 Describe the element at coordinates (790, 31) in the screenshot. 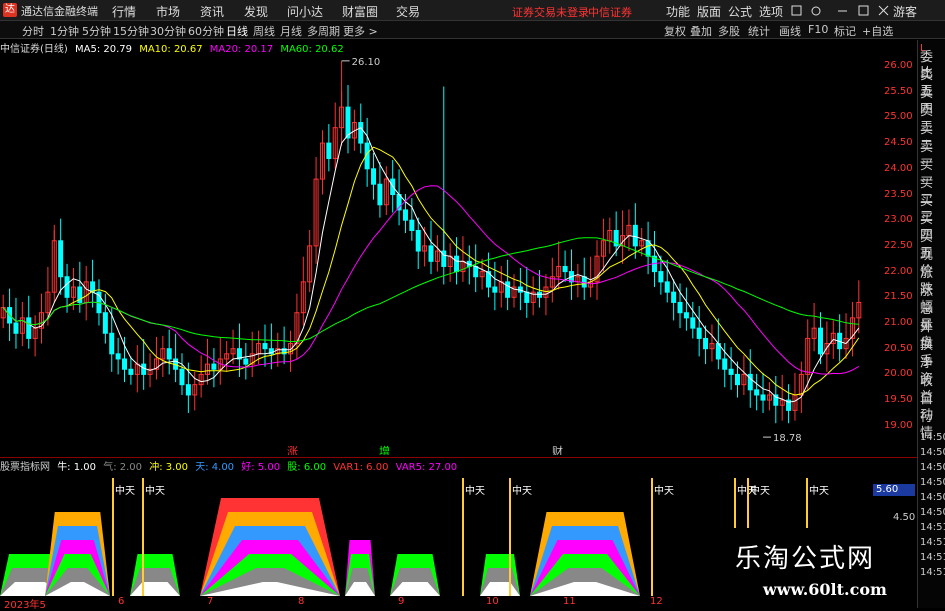

I see `btn-huaxian: 画线` at that location.